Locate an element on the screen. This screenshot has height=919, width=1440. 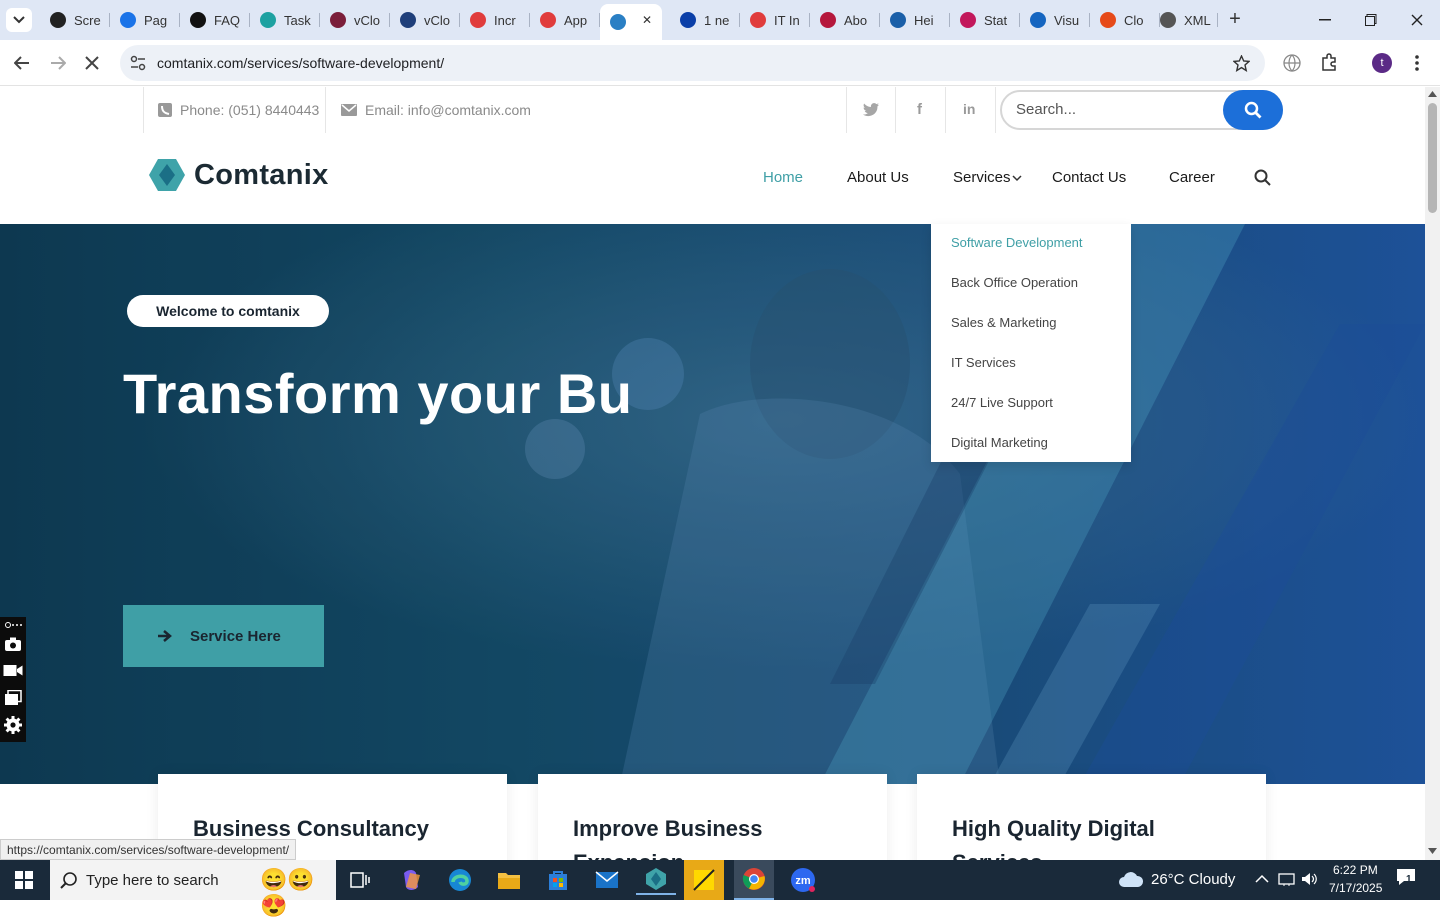
scrollbar-thumb is located at coordinates (1432, 158).